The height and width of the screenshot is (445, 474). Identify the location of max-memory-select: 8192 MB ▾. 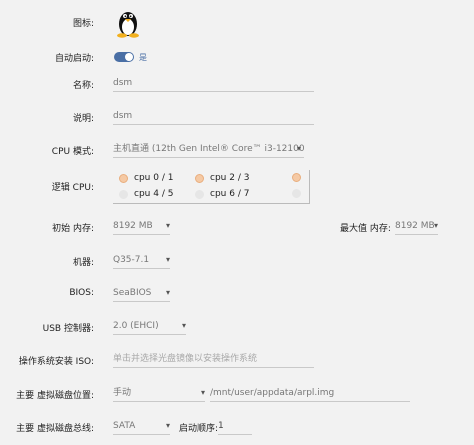
(416, 227).